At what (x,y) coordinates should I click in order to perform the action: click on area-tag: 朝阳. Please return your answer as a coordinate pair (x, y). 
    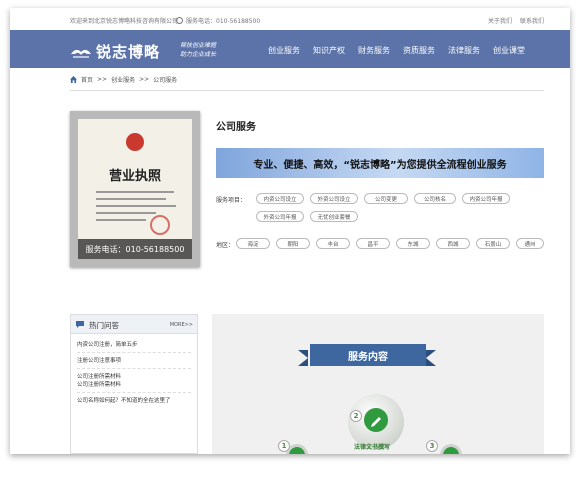
    Looking at the image, I should click on (293, 243).